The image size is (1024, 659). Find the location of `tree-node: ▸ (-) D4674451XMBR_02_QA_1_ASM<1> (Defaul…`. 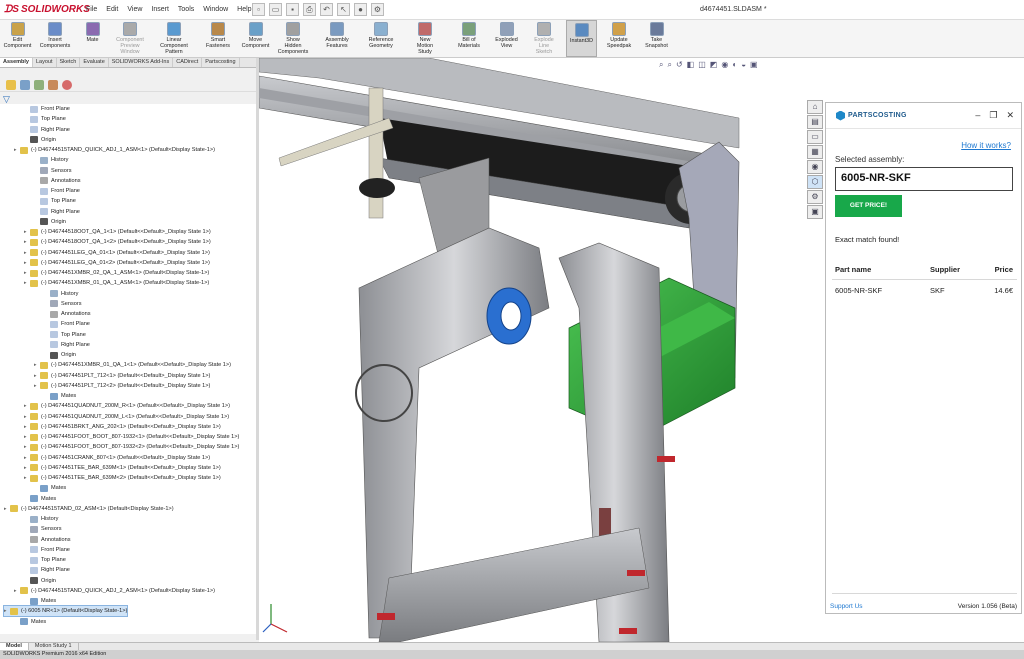

tree-node: ▸ (-) D4674451XMBR_02_QA_1_ASM<1> (Defaul… is located at coordinates (116, 273).